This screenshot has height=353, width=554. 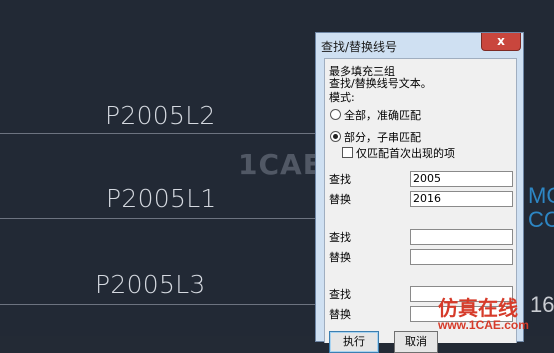 What do you see at coordinates (483, 325) in the screenshot?
I see `brand-url: www.1CAE.com` at bounding box center [483, 325].